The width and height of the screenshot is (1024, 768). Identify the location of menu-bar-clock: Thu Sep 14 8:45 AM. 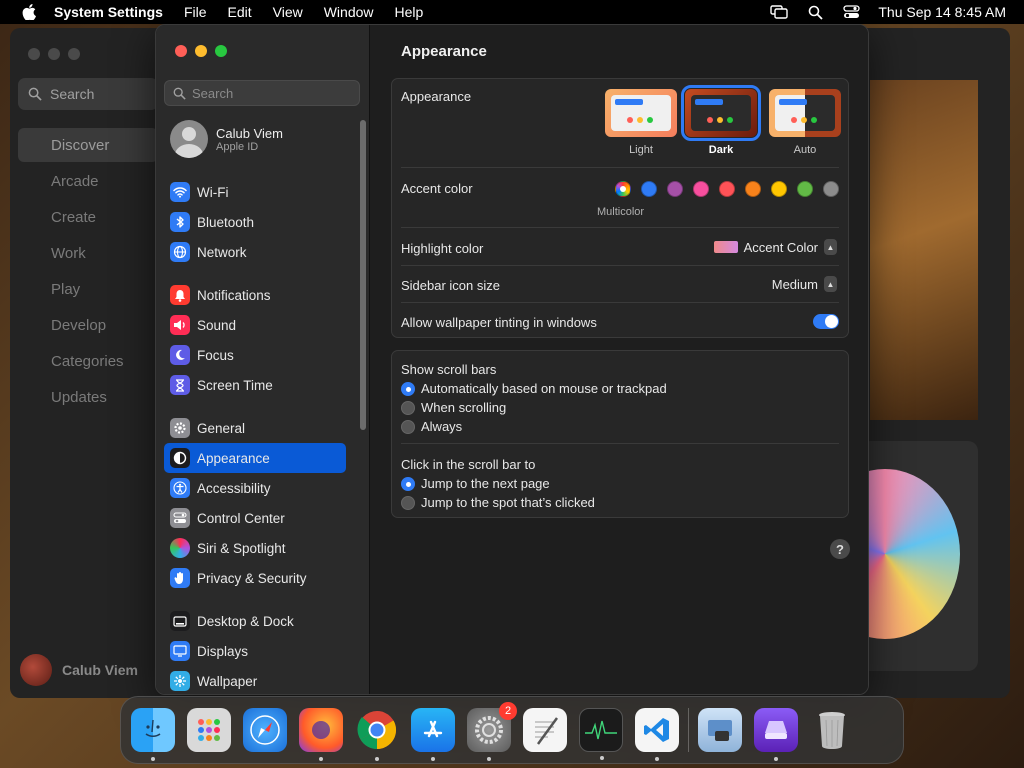
(942, 12).